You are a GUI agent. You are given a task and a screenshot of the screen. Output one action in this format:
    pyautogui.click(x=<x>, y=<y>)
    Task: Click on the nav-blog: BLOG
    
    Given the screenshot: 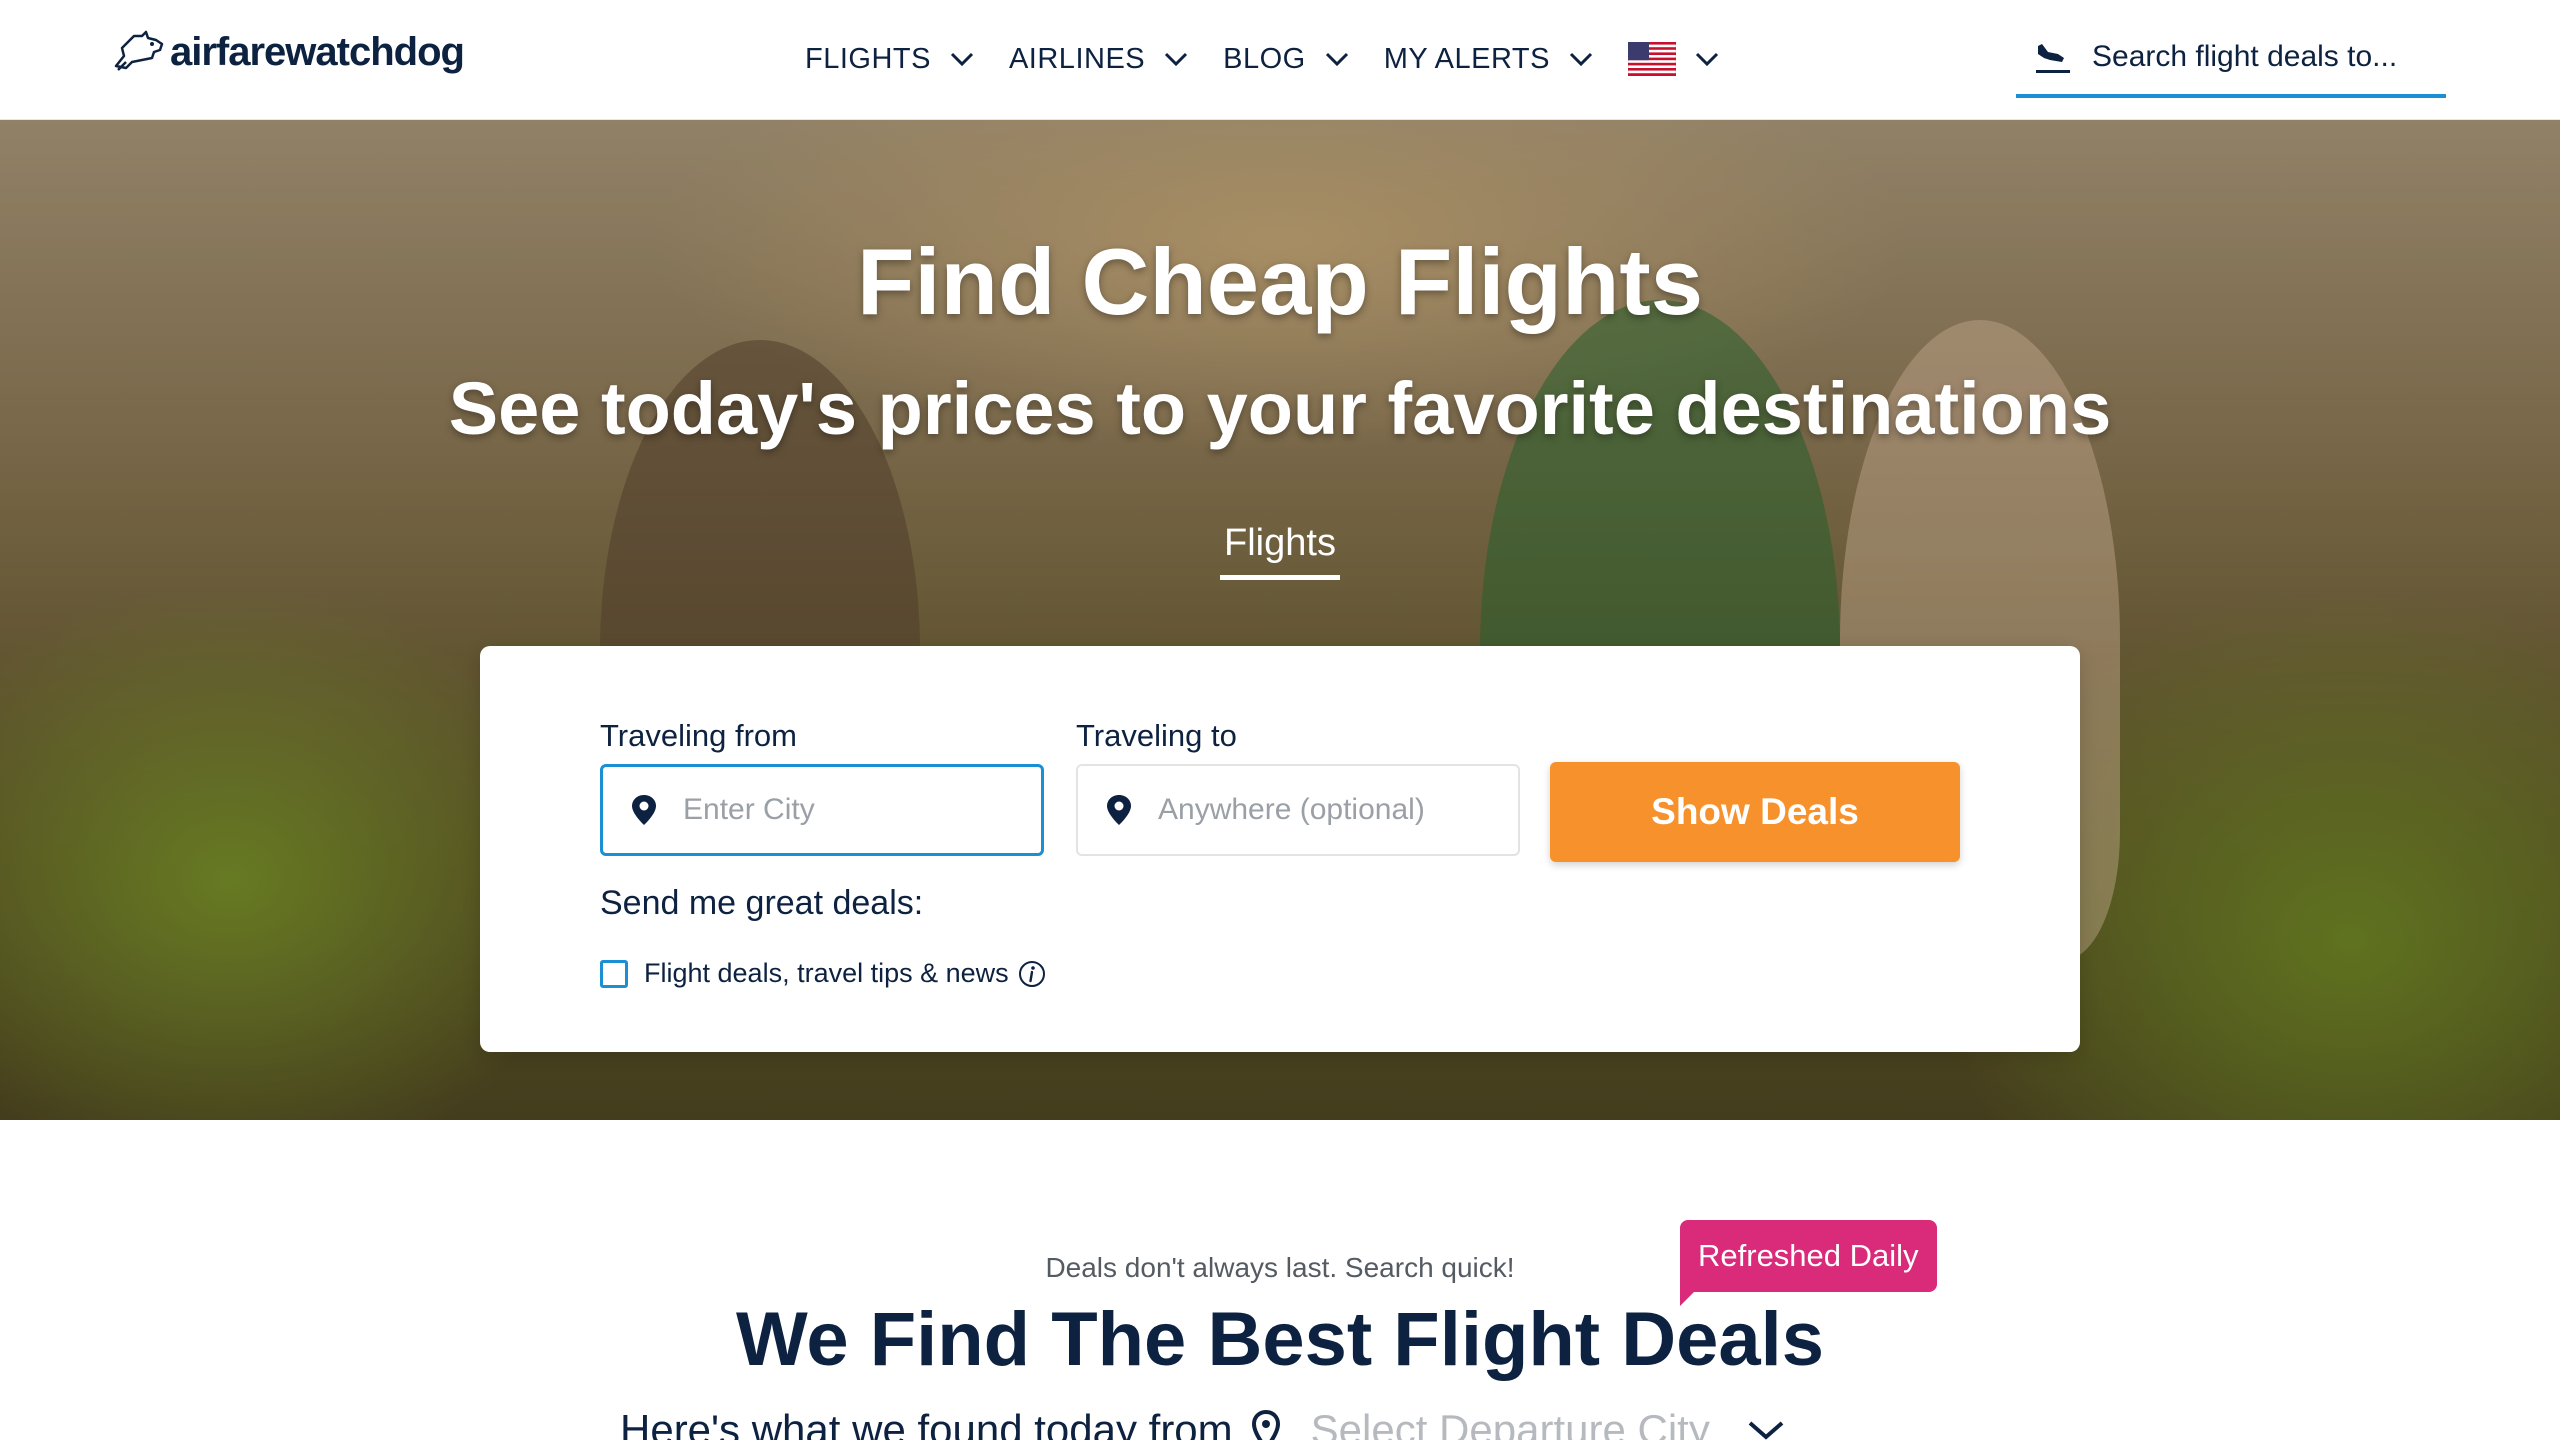 What is the action you would take?
    pyautogui.click(x=1286, y=59)
    